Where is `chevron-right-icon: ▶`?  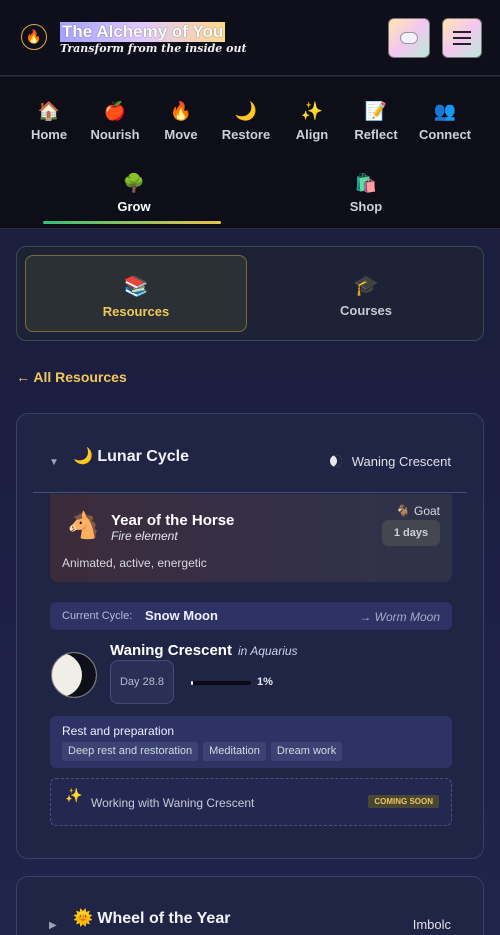
chevron-right-icon: ▶ is located at coordinates (53, 925).